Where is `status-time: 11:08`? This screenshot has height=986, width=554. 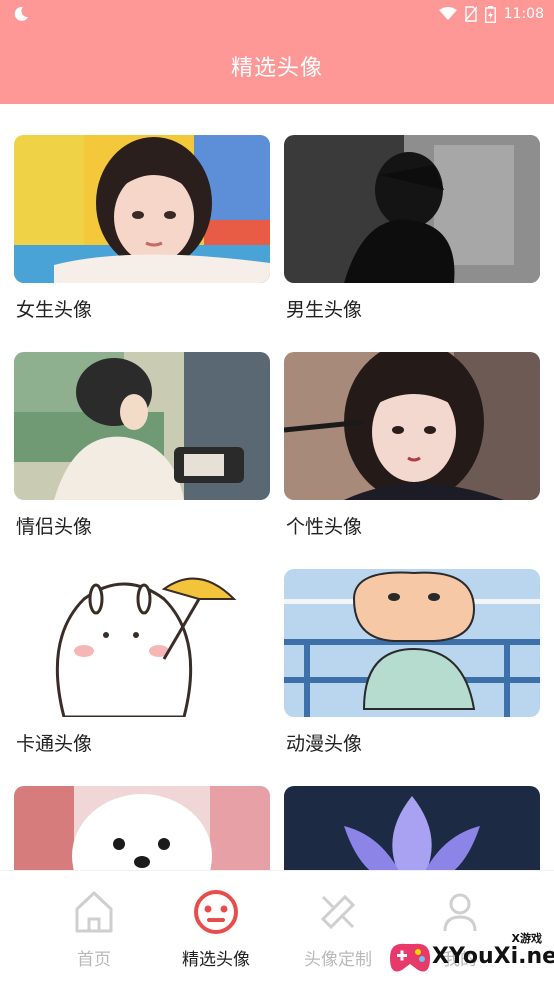 status-time: 11:08 is located at coordinates (523, 14).